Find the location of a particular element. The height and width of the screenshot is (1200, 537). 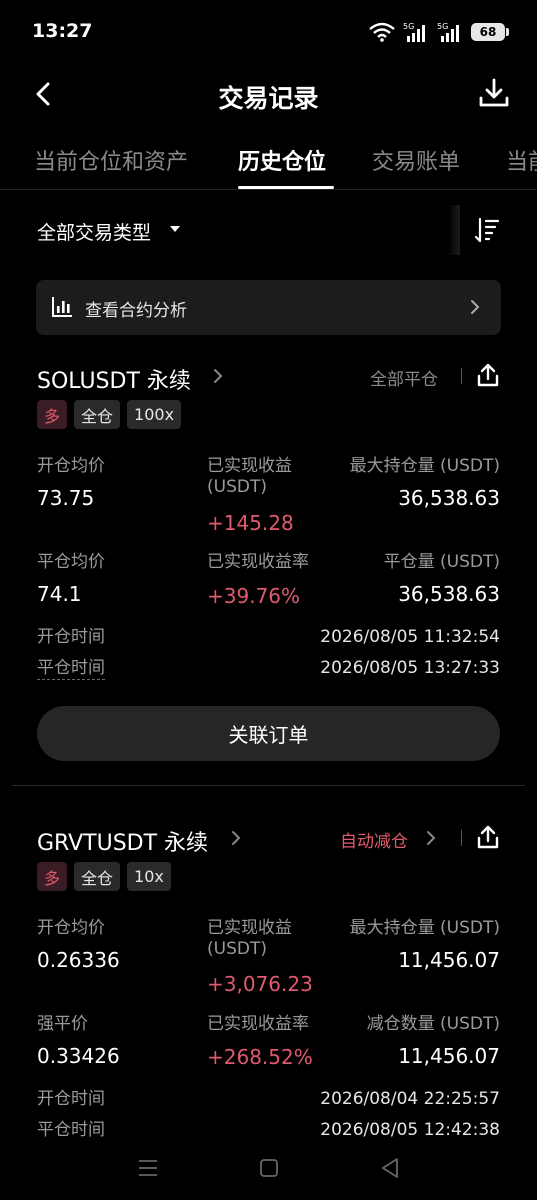

liquidation-price-value: 0.33426 is located at coordinates (78, 1056).